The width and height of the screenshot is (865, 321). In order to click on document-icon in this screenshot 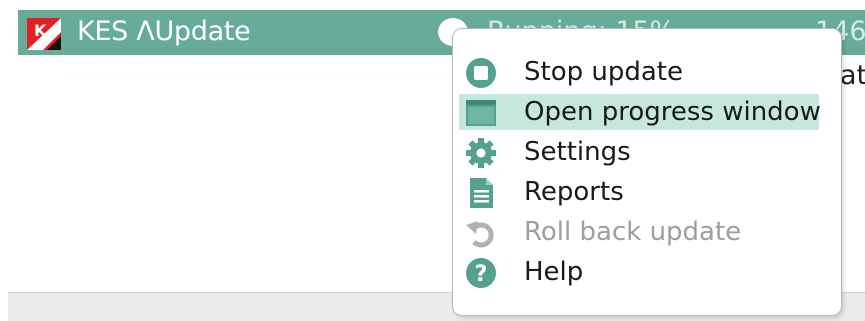, I will do `click(481, 193)`.